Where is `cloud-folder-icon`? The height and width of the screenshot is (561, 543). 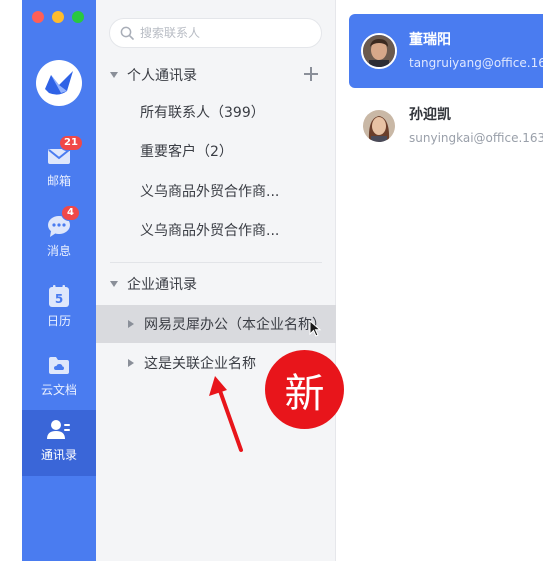 cloud-folder-icon is located at coordinates (59, 365).